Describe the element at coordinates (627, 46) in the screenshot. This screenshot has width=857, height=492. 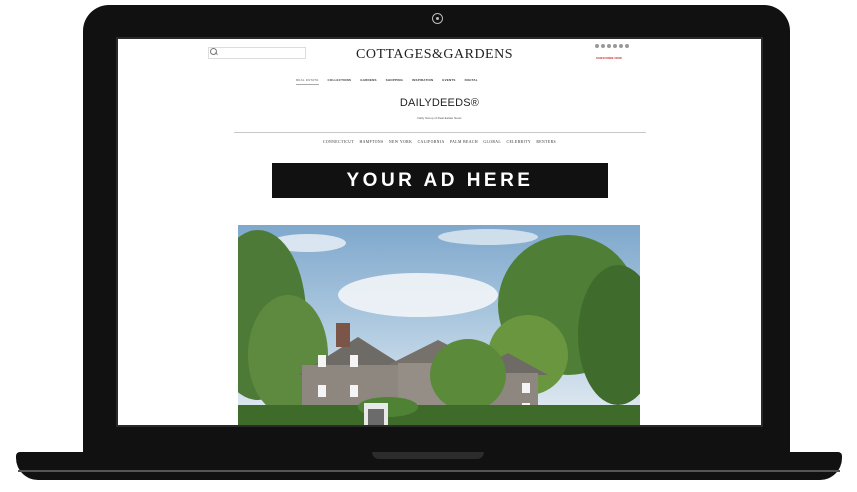
I see `camera-icon` at that location.